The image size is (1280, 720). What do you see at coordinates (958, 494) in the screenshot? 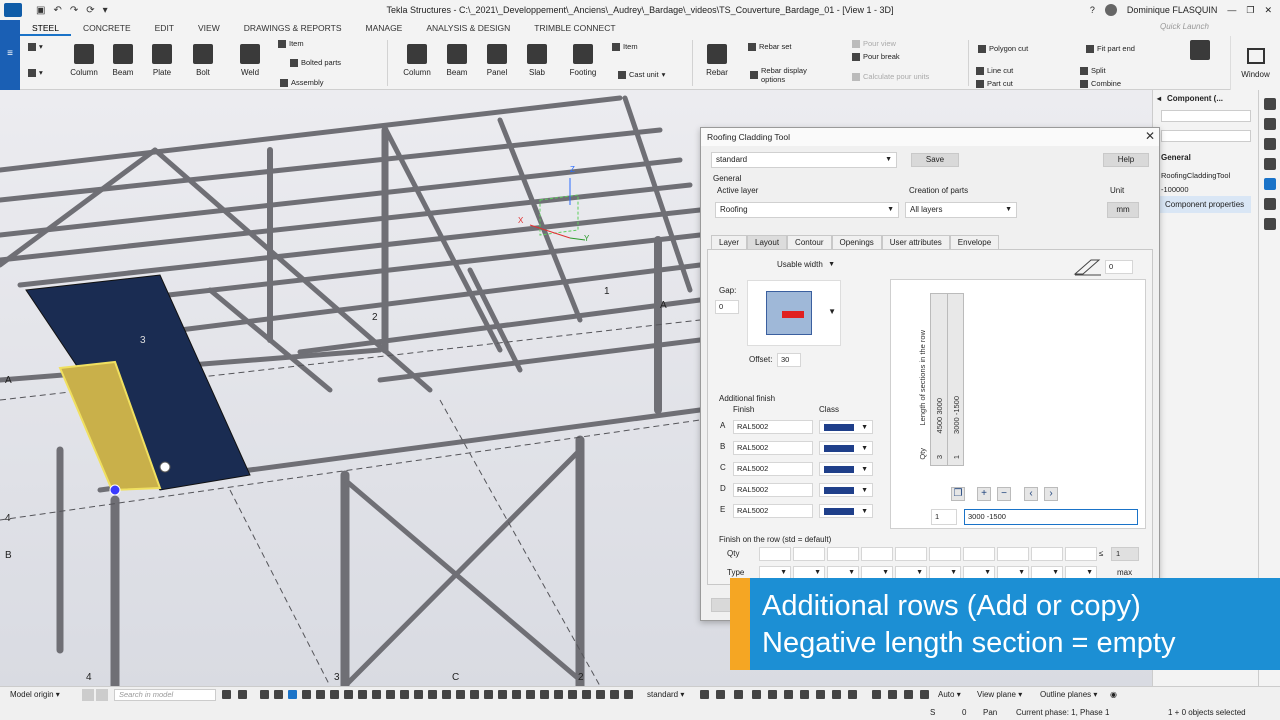
I see `copy-row-icon: ❐` at bounding box center [958, 494].